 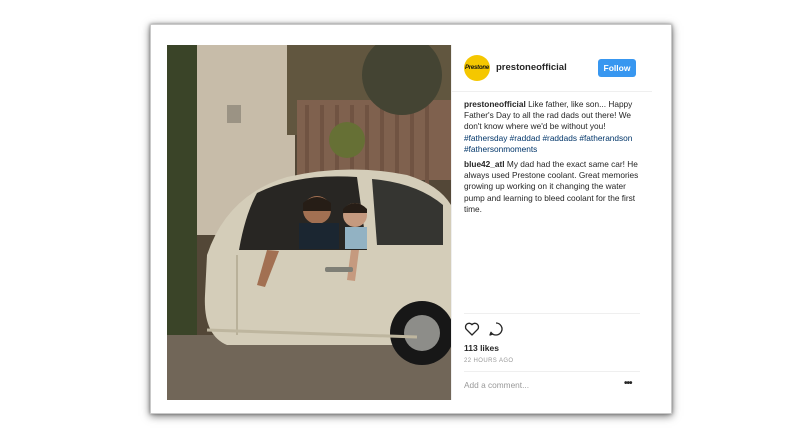 I want to click on avatar-logo-text: Prestone, so click(x=477, y=68).